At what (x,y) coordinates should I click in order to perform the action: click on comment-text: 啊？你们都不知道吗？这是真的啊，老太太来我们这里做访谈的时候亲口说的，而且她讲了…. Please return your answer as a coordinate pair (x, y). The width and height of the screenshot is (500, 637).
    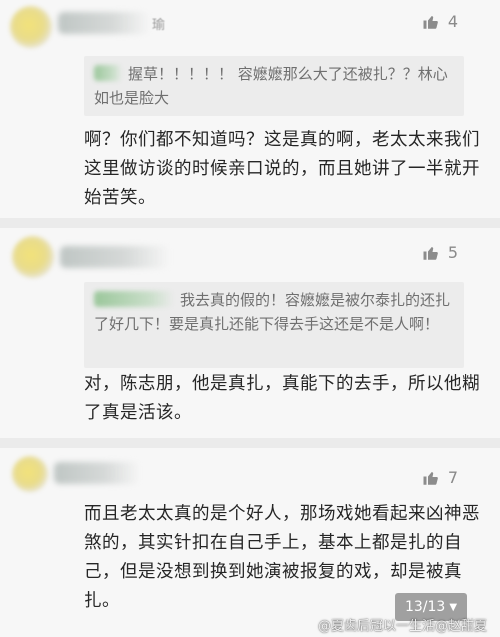
    Looking at the image, I should click on (282, 169).